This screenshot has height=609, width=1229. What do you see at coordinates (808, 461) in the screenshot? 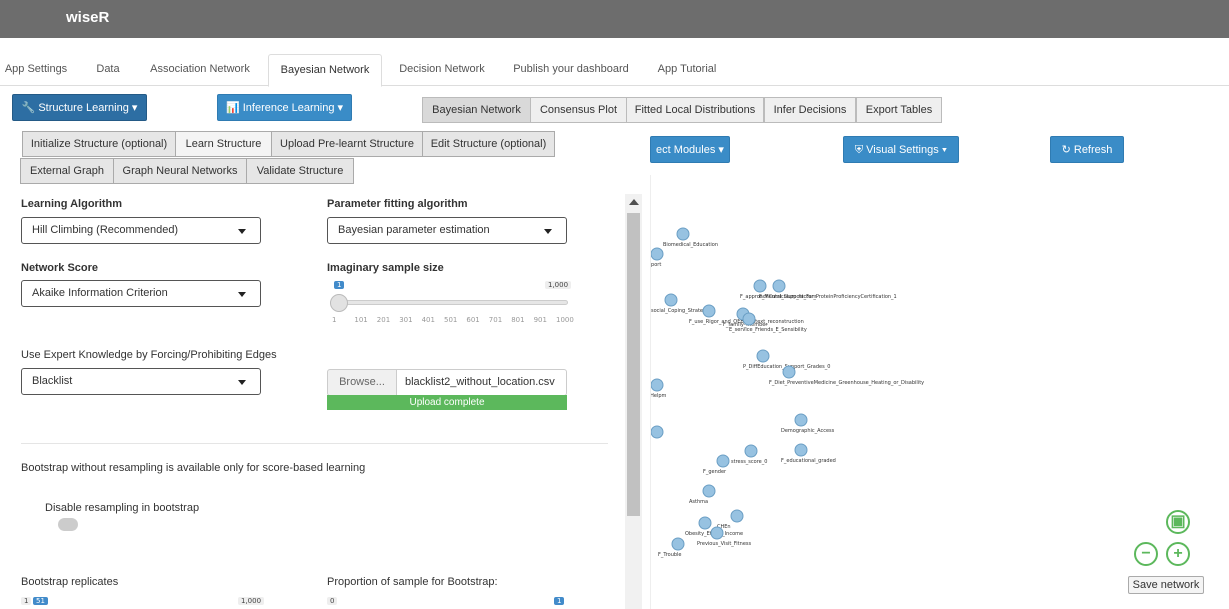
I see `network-node-label: F_educational_graded` at bounding box center [808, 461].